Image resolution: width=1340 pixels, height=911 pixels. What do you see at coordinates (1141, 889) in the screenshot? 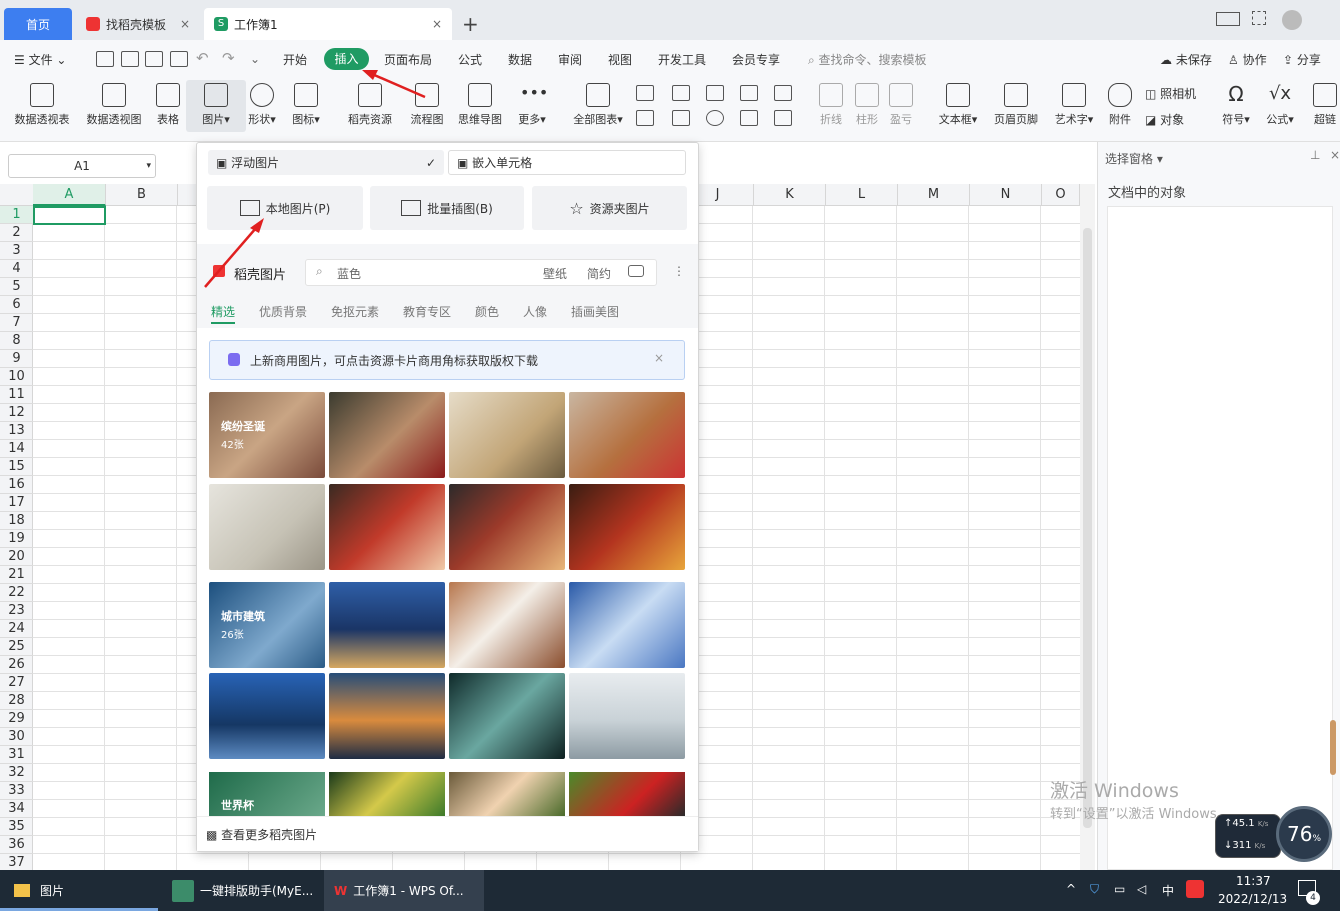
I see `volume-icon: ◁` at bounding box center [1141, 889].